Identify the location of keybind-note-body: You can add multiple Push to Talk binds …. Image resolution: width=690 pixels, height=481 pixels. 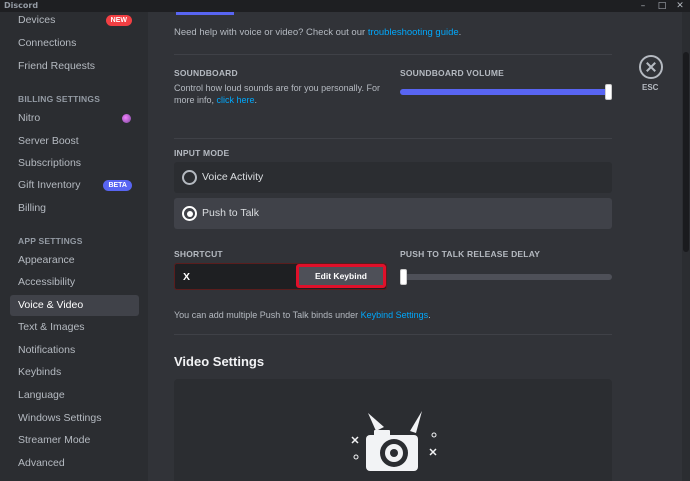
(267, 315).